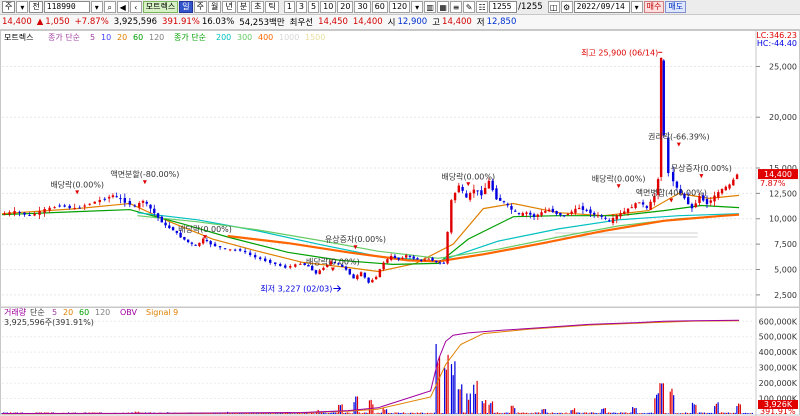  Describe the element at coordinates (243, 7) in the screenshot. I see `tab-minute: 분` at that location.